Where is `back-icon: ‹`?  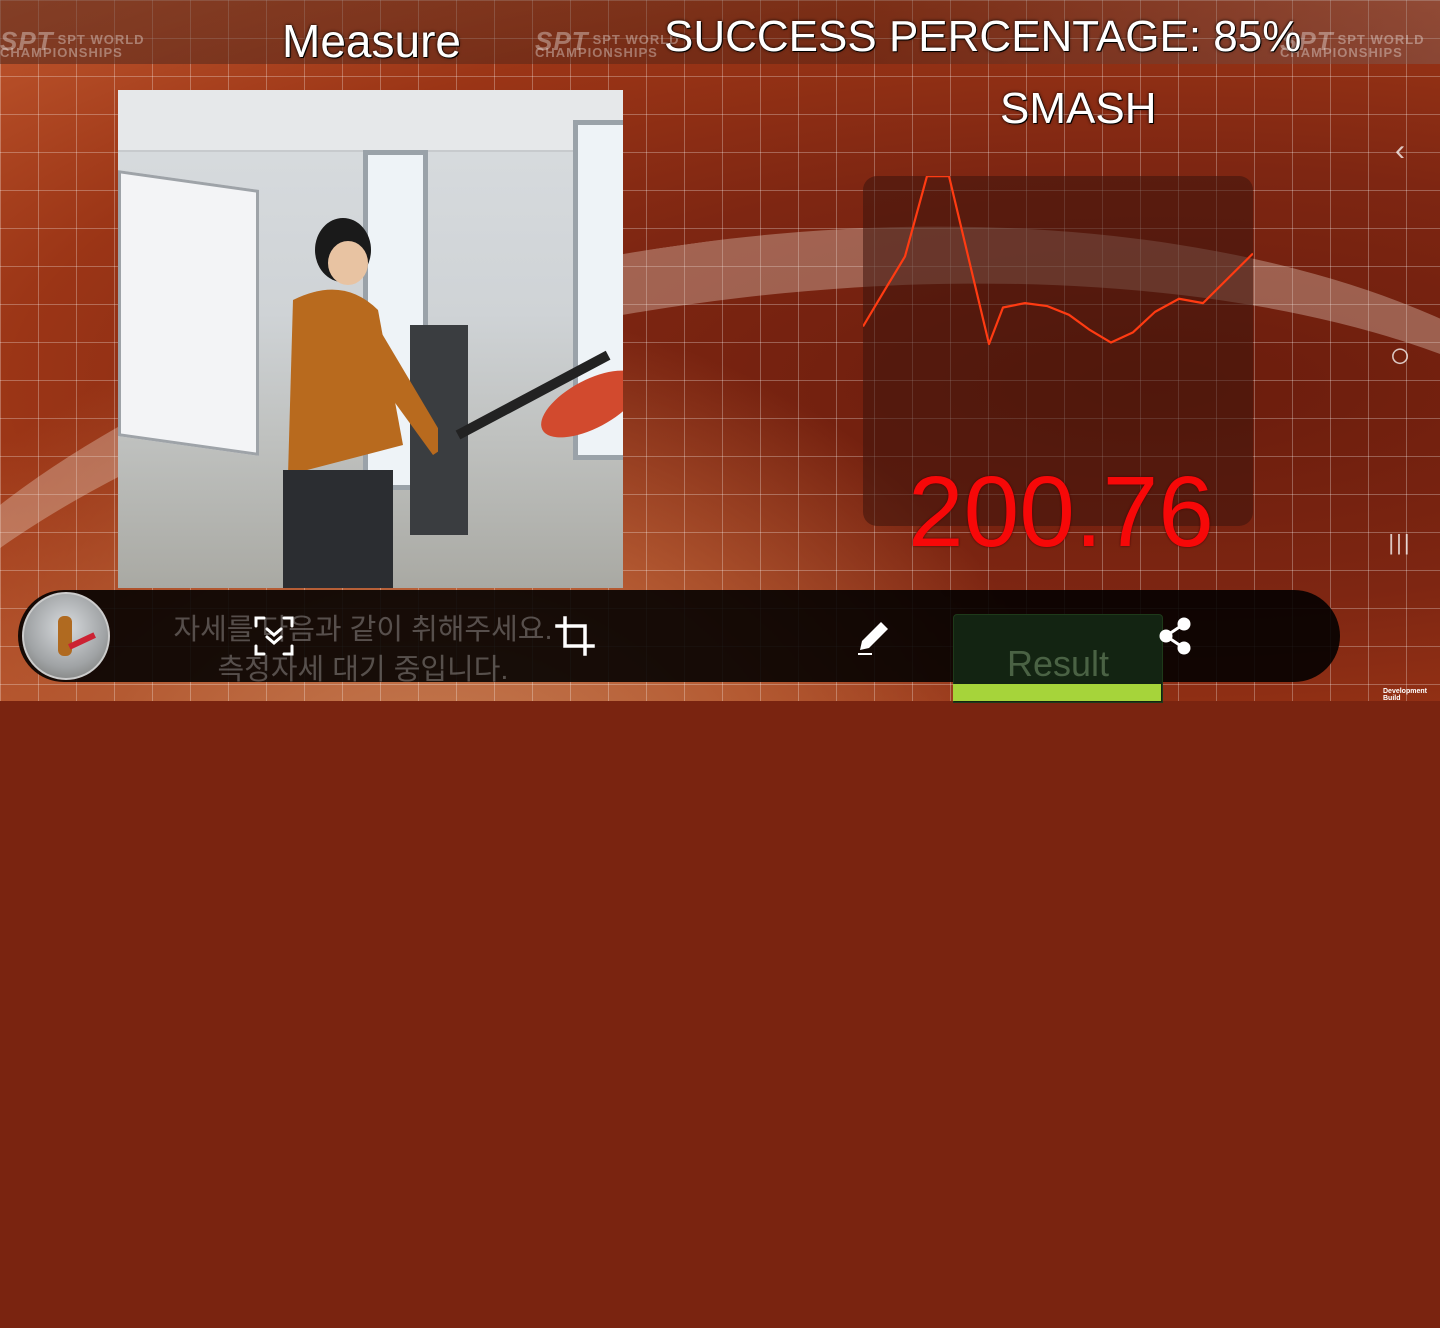 back-icon: ‹ is located at coordinates (1400, 151).